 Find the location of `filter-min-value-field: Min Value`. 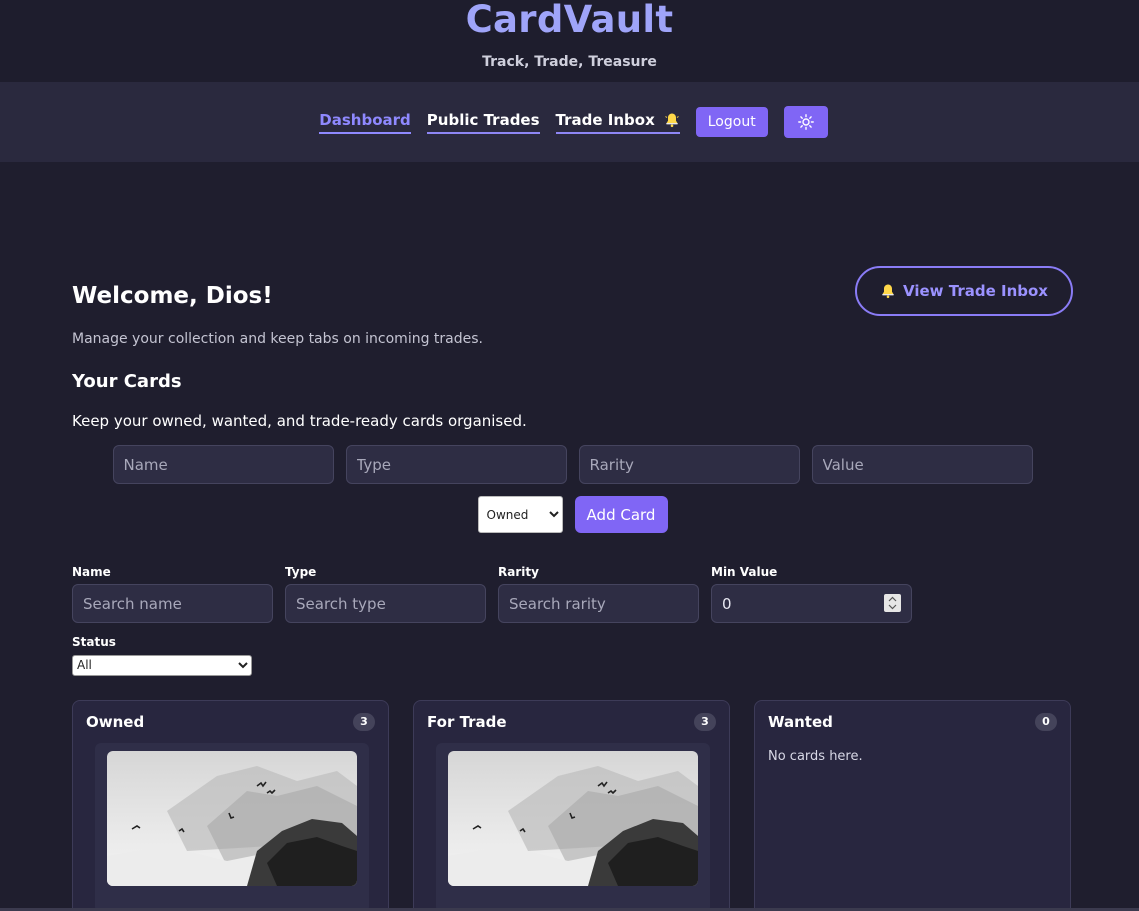

filter-min-value-field: Min Value is located at coordinates (811, 594).